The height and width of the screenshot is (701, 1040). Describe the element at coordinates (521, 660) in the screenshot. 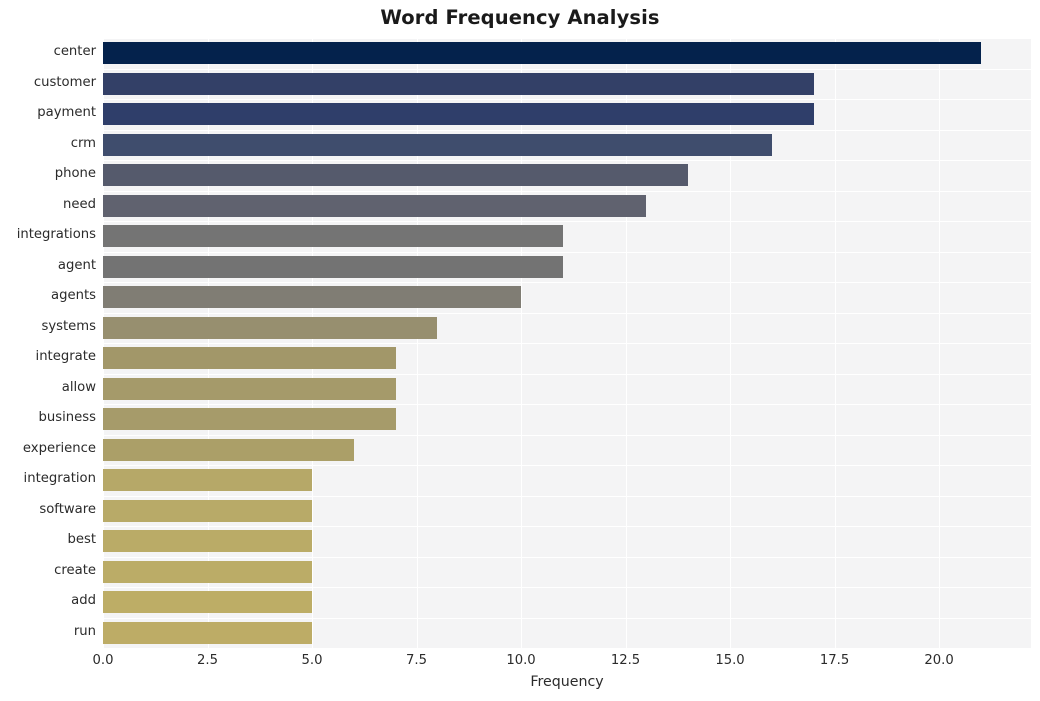

I see `x-tick-label: 10.0` at that location.